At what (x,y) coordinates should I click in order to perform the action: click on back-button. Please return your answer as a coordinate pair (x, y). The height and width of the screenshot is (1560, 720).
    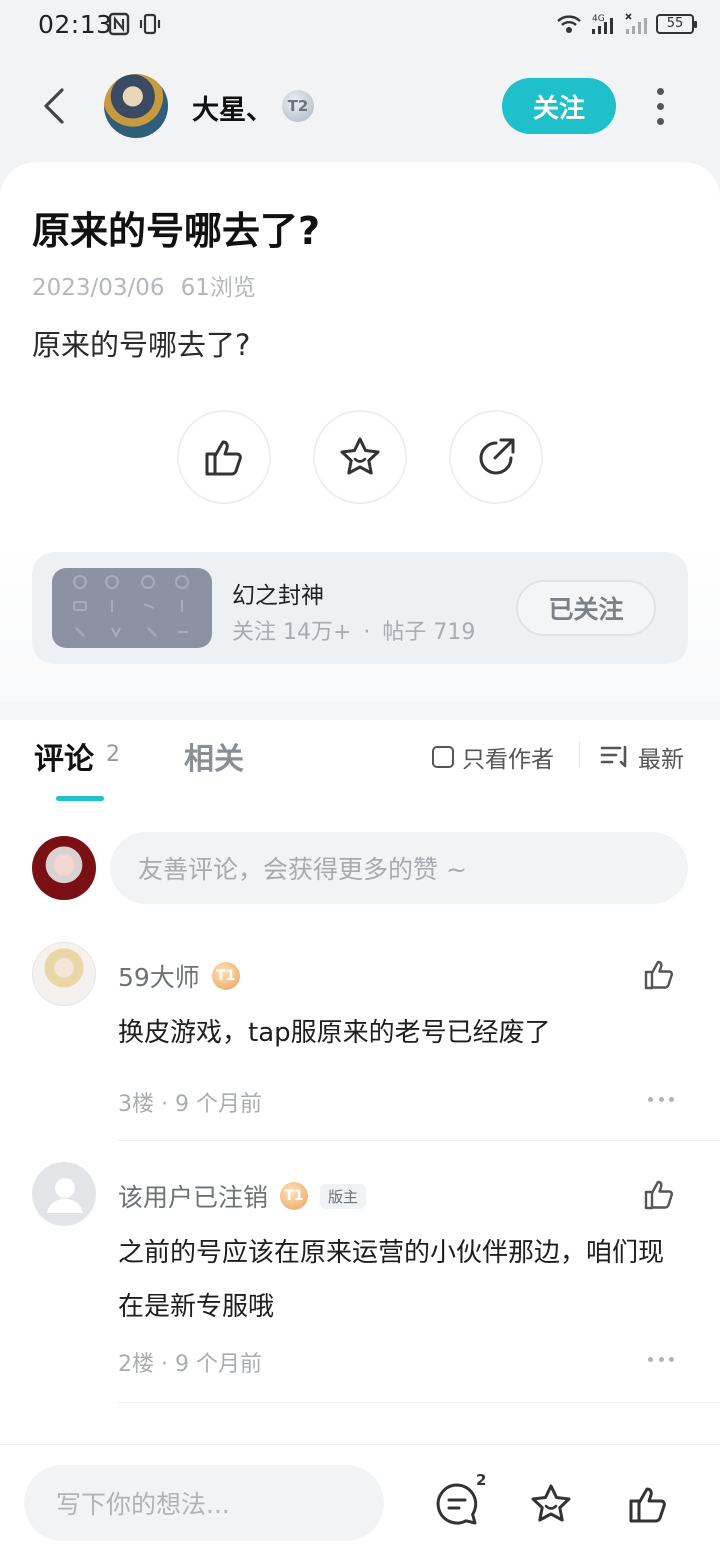
    Looking at the image, I should click on (54, 106).